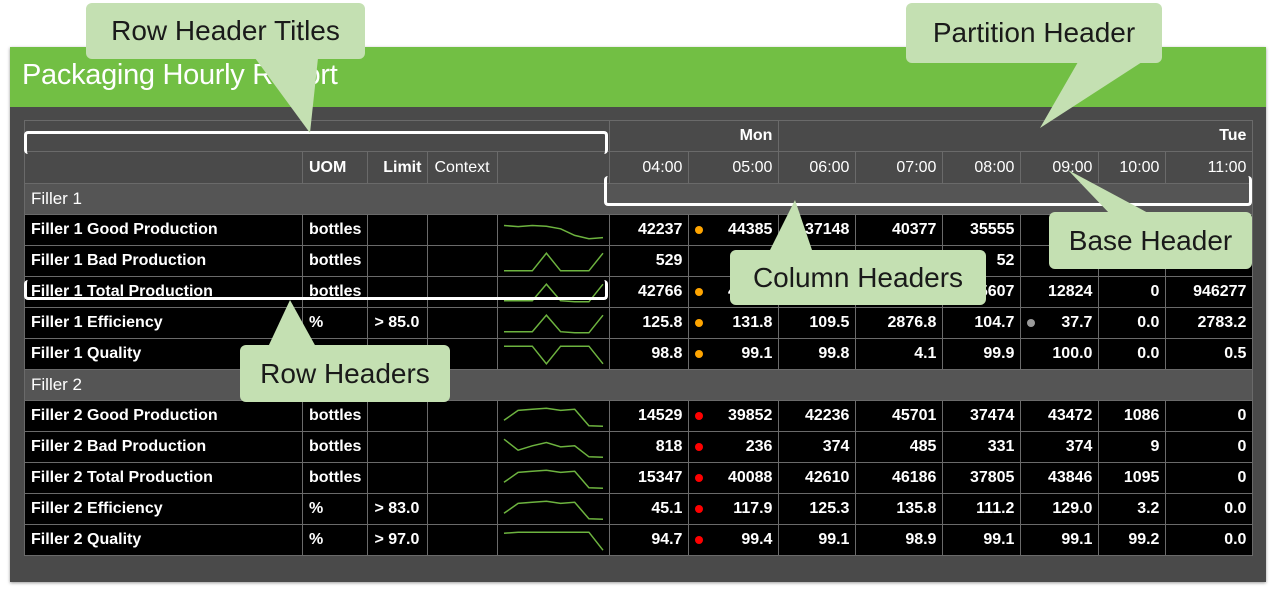  What do you see at coordinates (1150, 240) in the screenshot?
I see `base-header-callout: Base Header` at bounding box center [1150, 240].